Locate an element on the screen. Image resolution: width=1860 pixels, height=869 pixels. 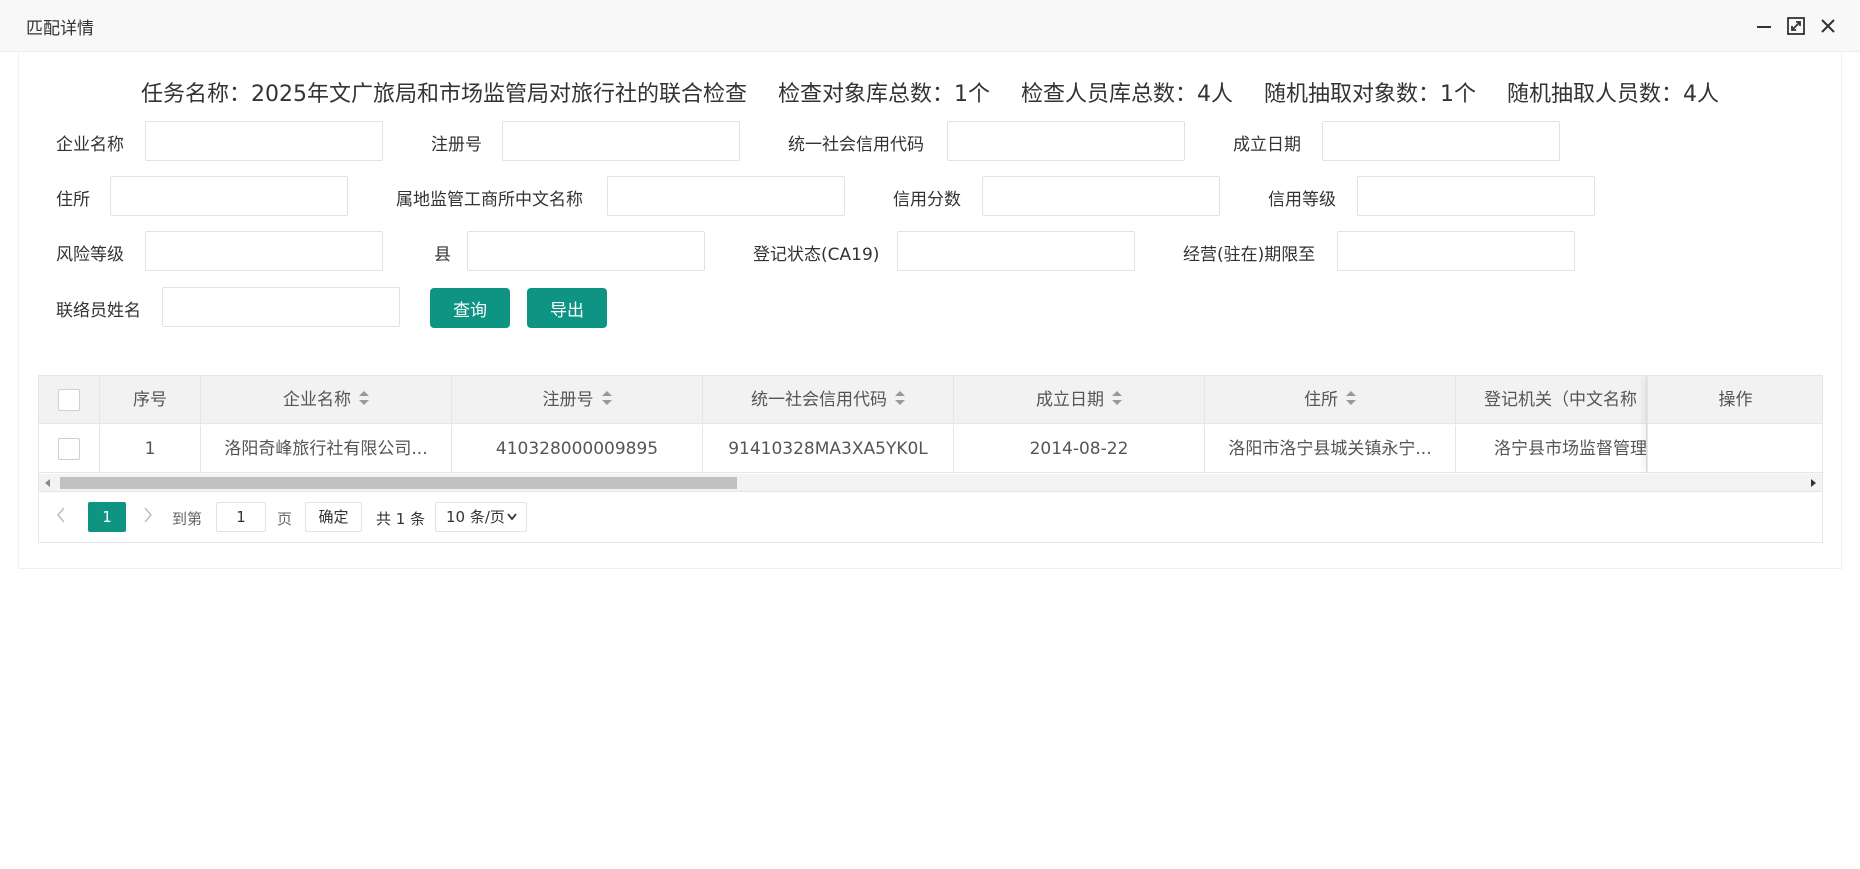
found-date-input is located at coordinates (1441, 141).